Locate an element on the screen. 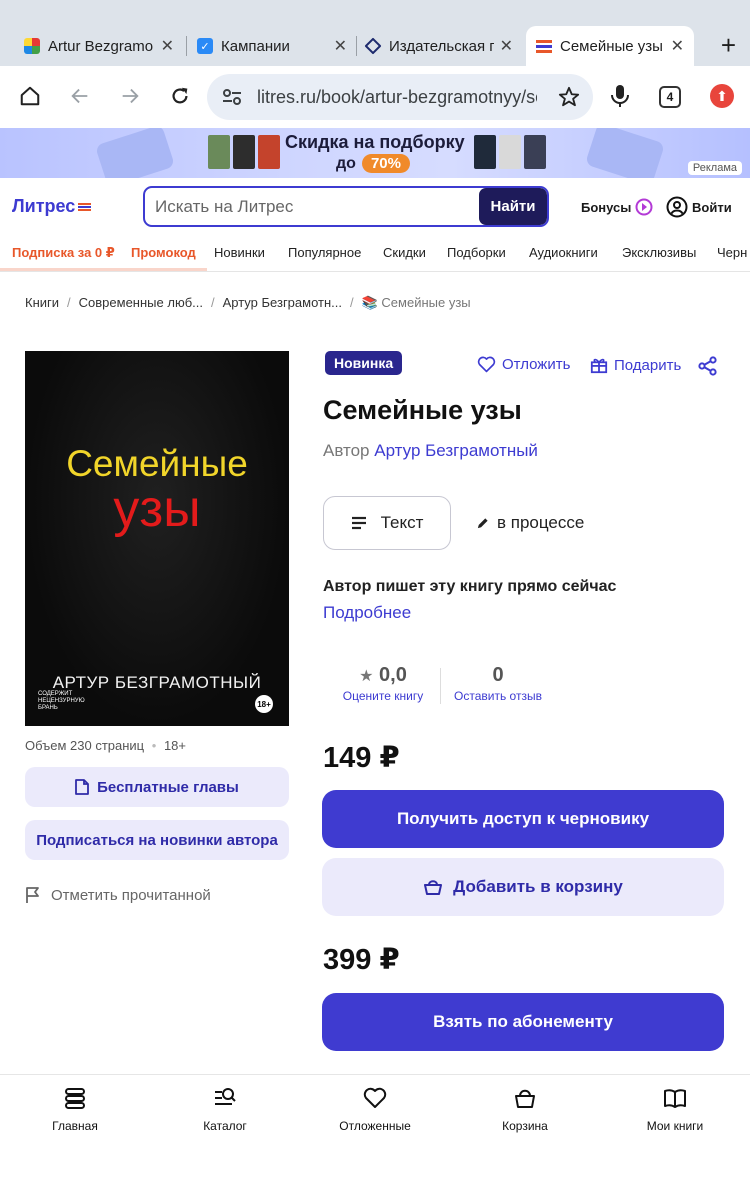  bottom-nav-my-books: Мои книги is located at coordinates (675, 1110).